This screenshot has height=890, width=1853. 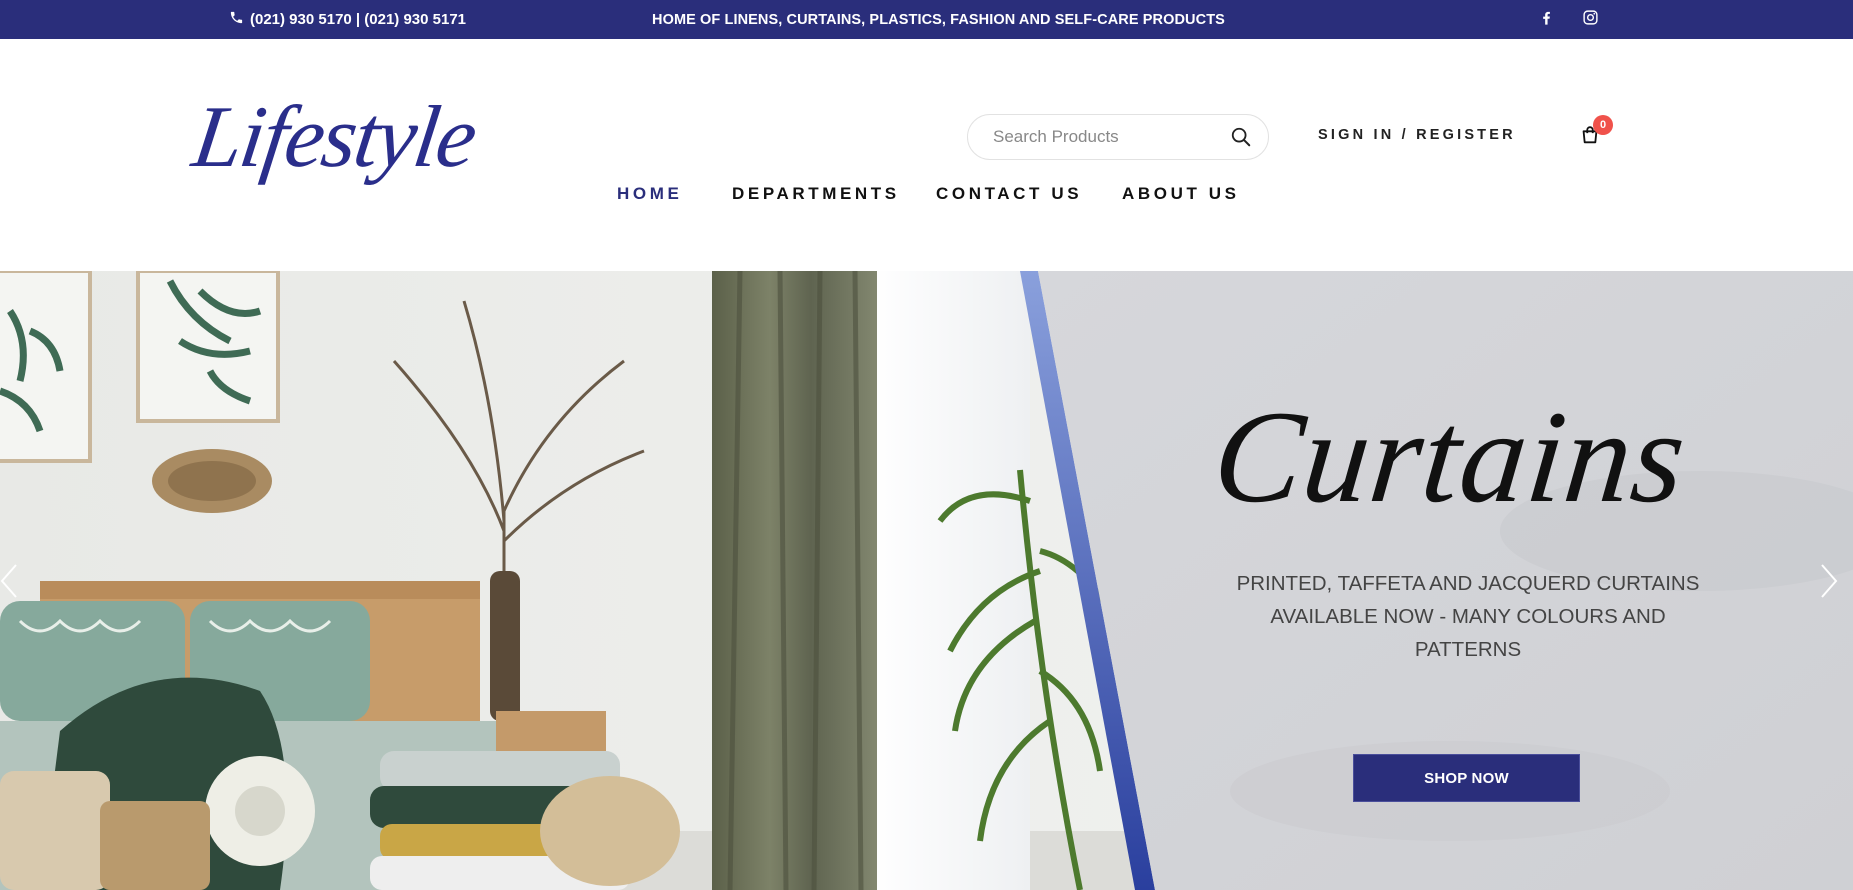 I want to click on nav-home: HOME, so click(x=649, y=194).